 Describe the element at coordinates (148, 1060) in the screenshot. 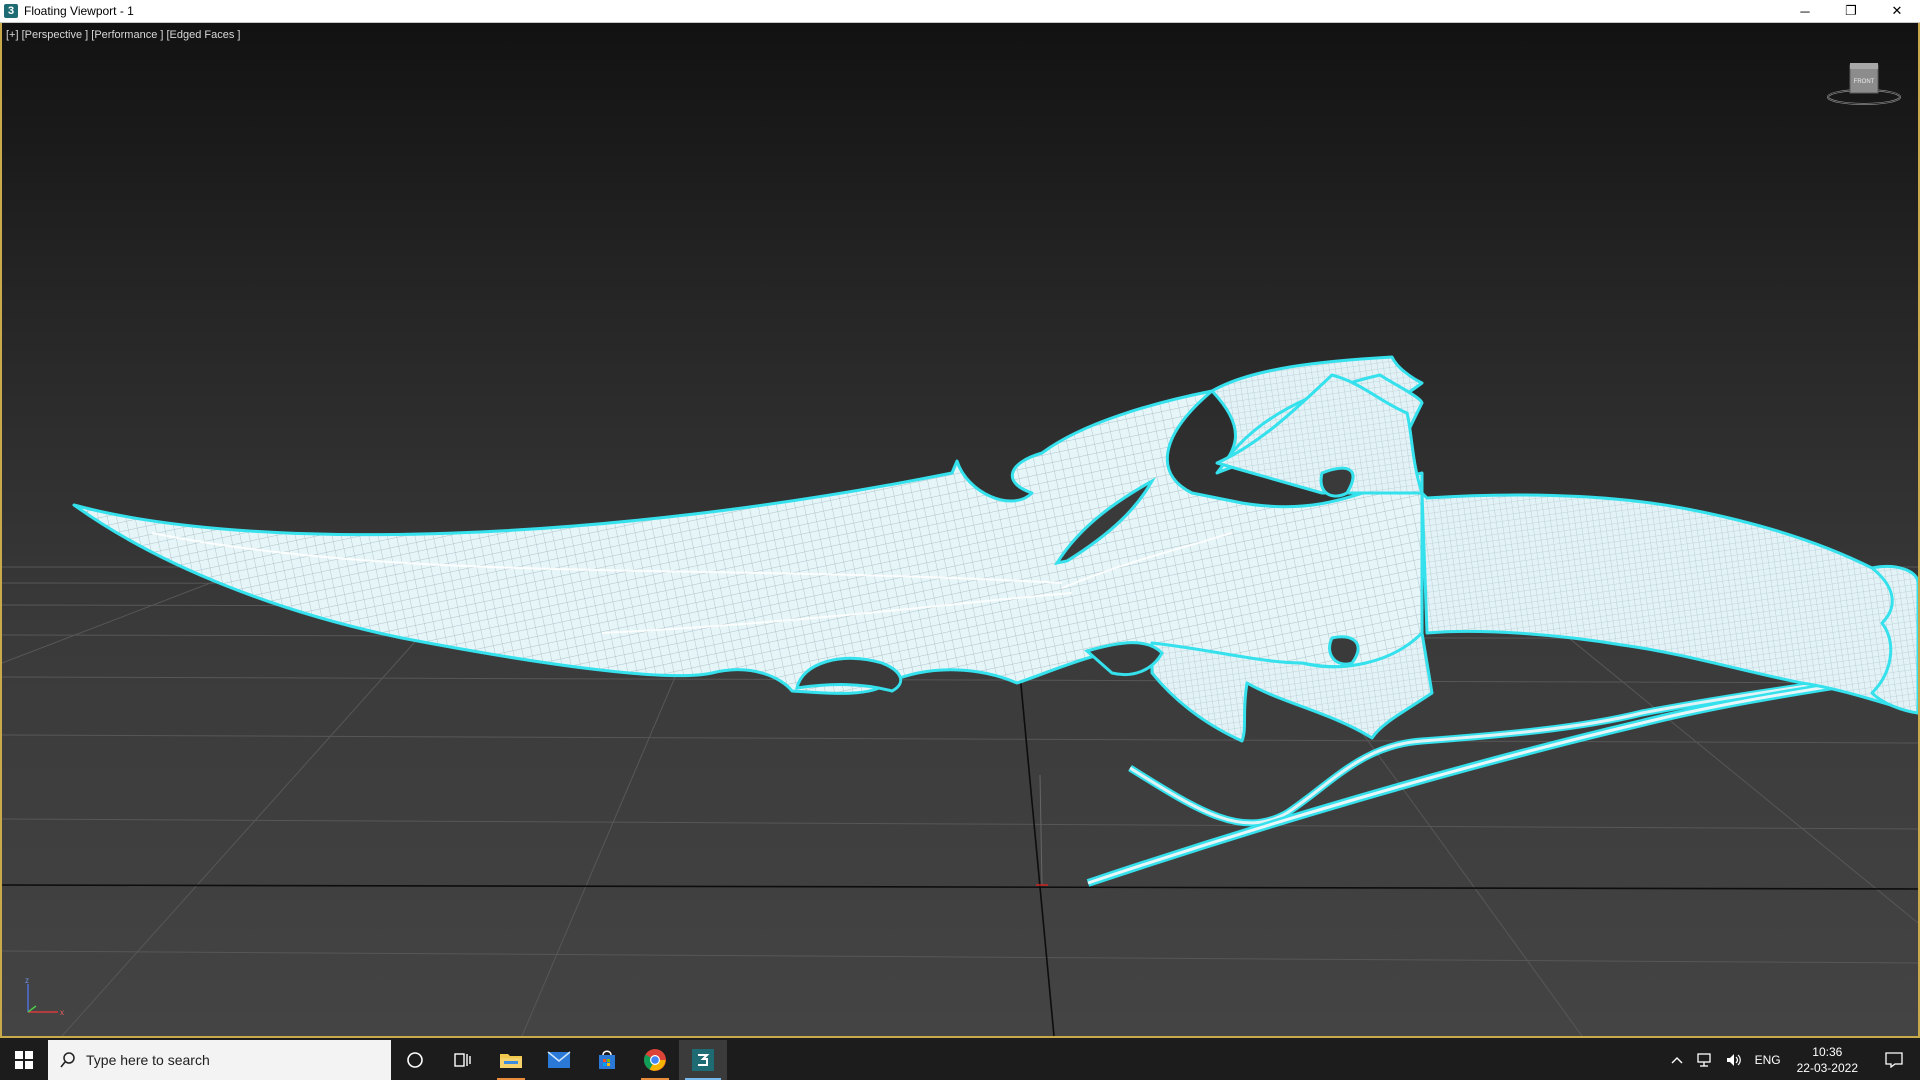

I see `search-placeholder: Type here to search` at that location.